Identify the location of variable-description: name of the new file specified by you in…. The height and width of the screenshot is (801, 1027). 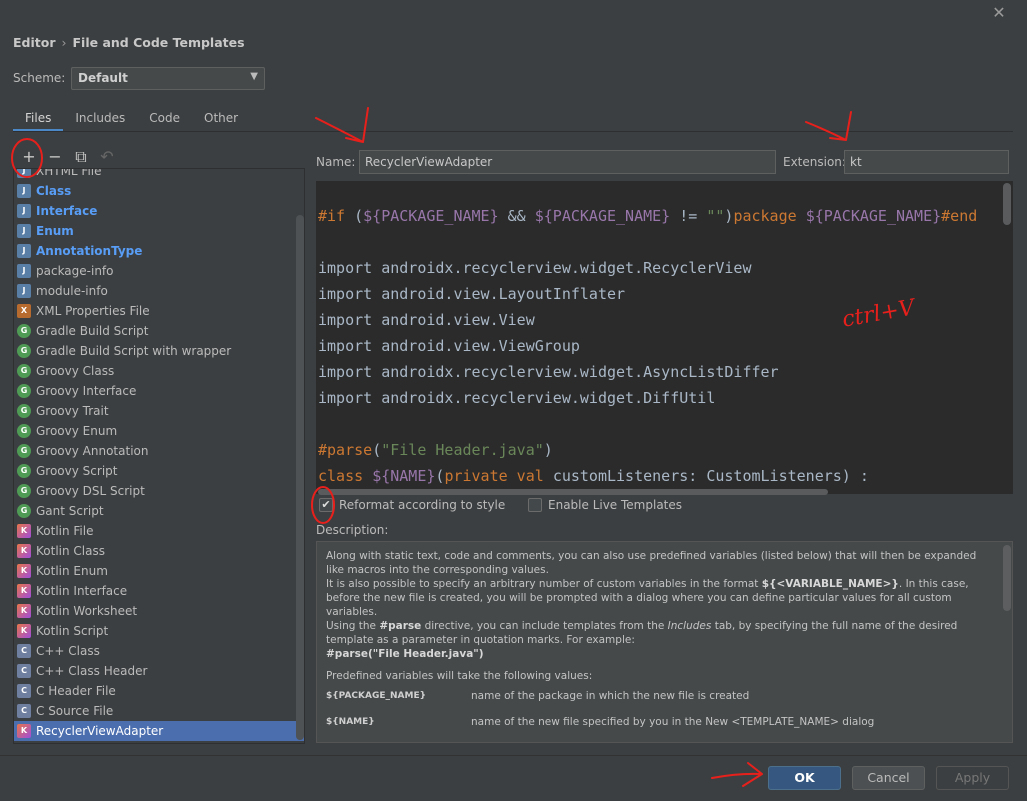
(673, 722).